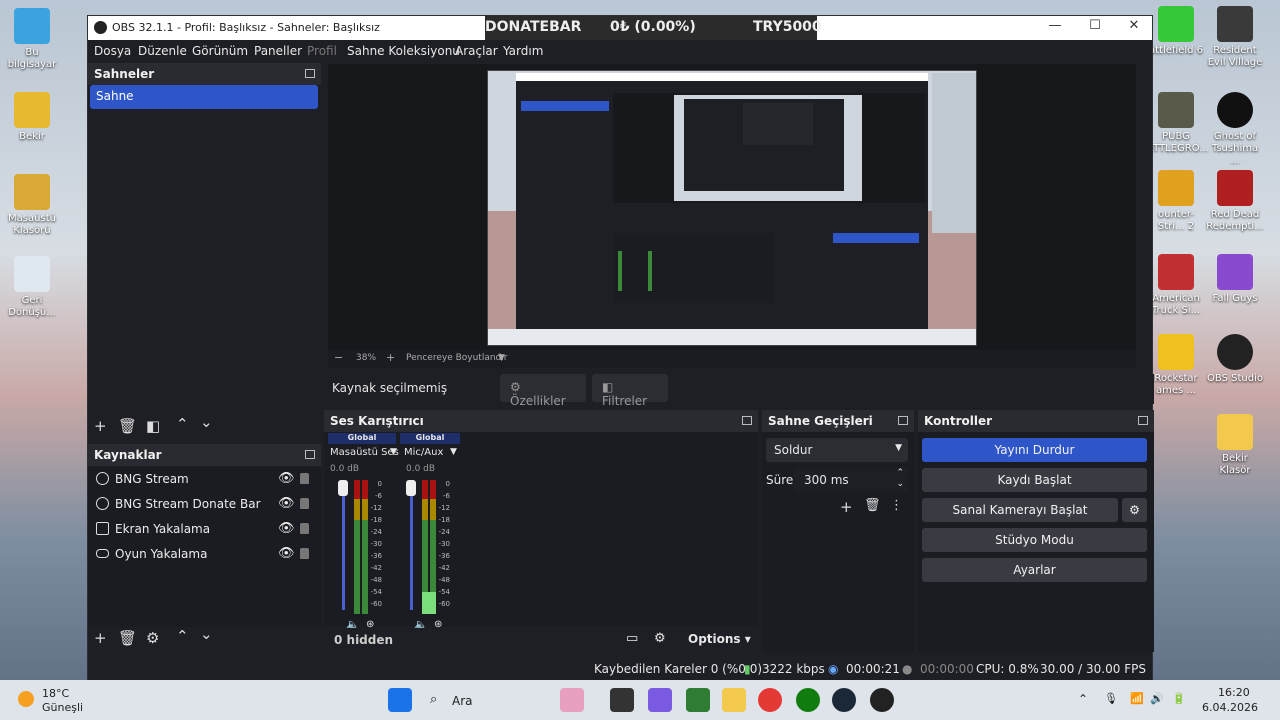  Describe the element at coordinates (1111, 698) in the screenshot. I see `microphone-icon: 🎙` at that location.